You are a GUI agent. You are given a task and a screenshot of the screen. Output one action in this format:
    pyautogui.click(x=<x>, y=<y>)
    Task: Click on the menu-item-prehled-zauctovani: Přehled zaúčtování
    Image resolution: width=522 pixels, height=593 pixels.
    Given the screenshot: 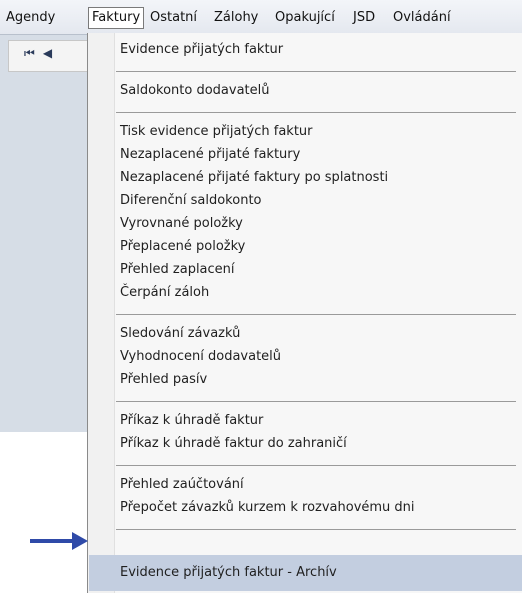 What is the action you would take?
    pyautogui.click(x=182, y=485)
    